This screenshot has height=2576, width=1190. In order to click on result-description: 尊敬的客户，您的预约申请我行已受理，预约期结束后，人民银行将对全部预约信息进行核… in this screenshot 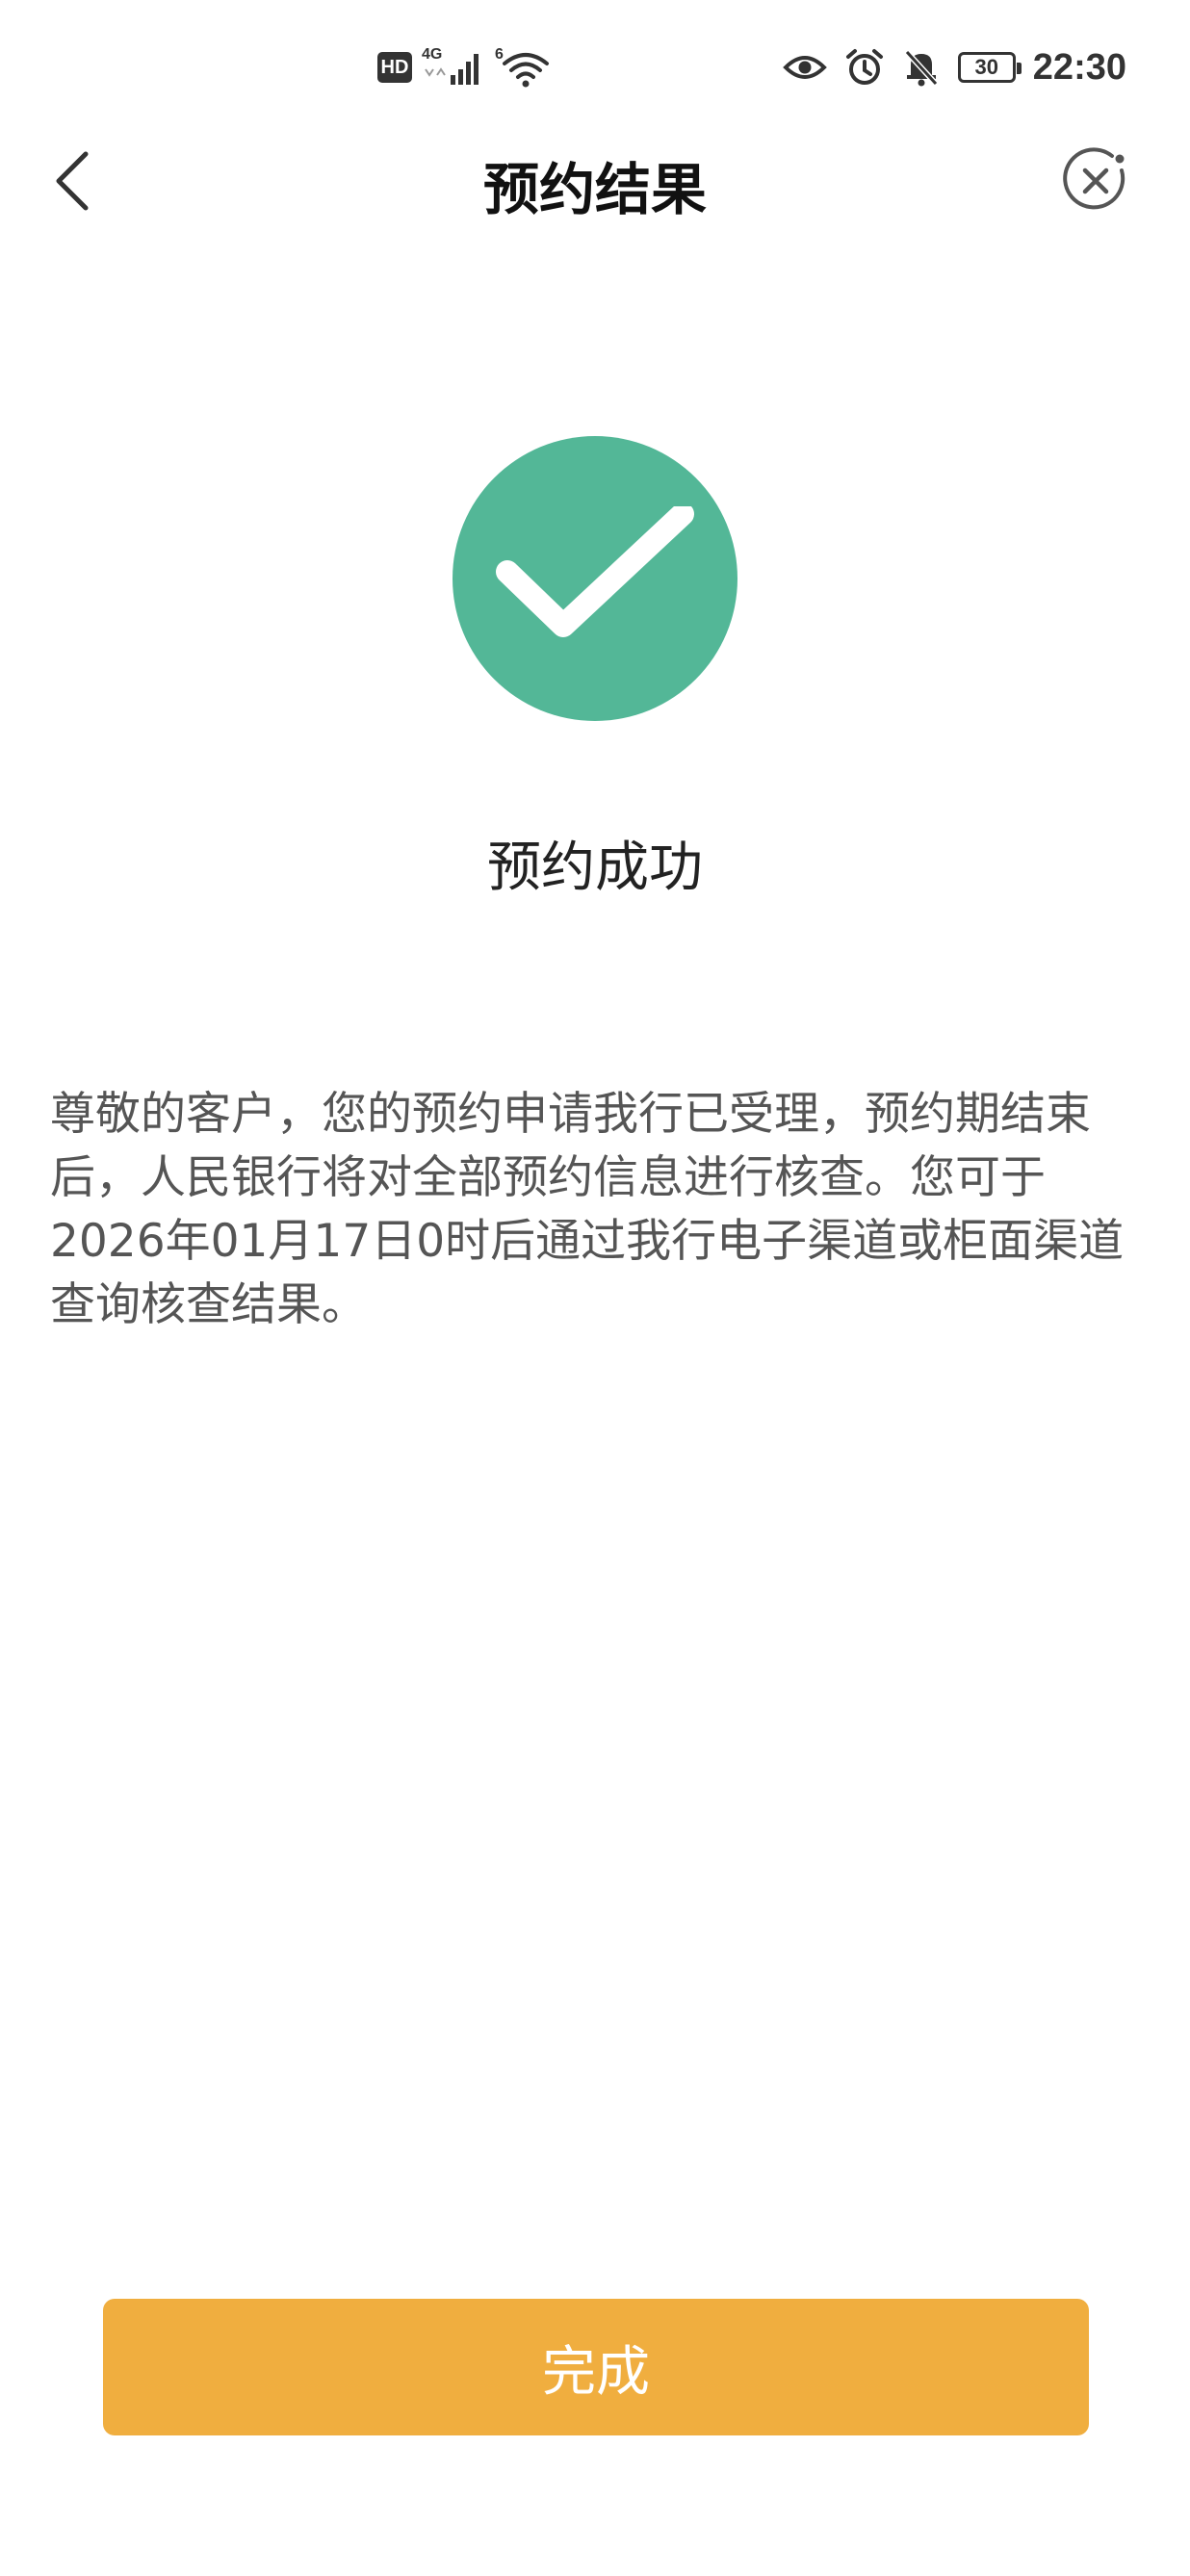, I will do `click(588, 1209)`.